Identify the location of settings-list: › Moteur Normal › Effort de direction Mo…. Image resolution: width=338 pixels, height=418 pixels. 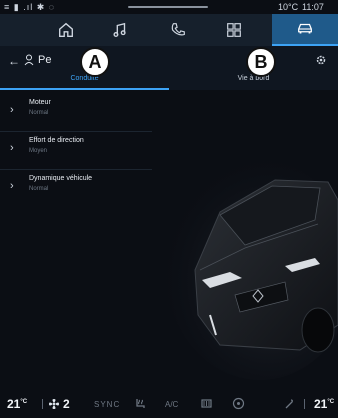
(76, 150).